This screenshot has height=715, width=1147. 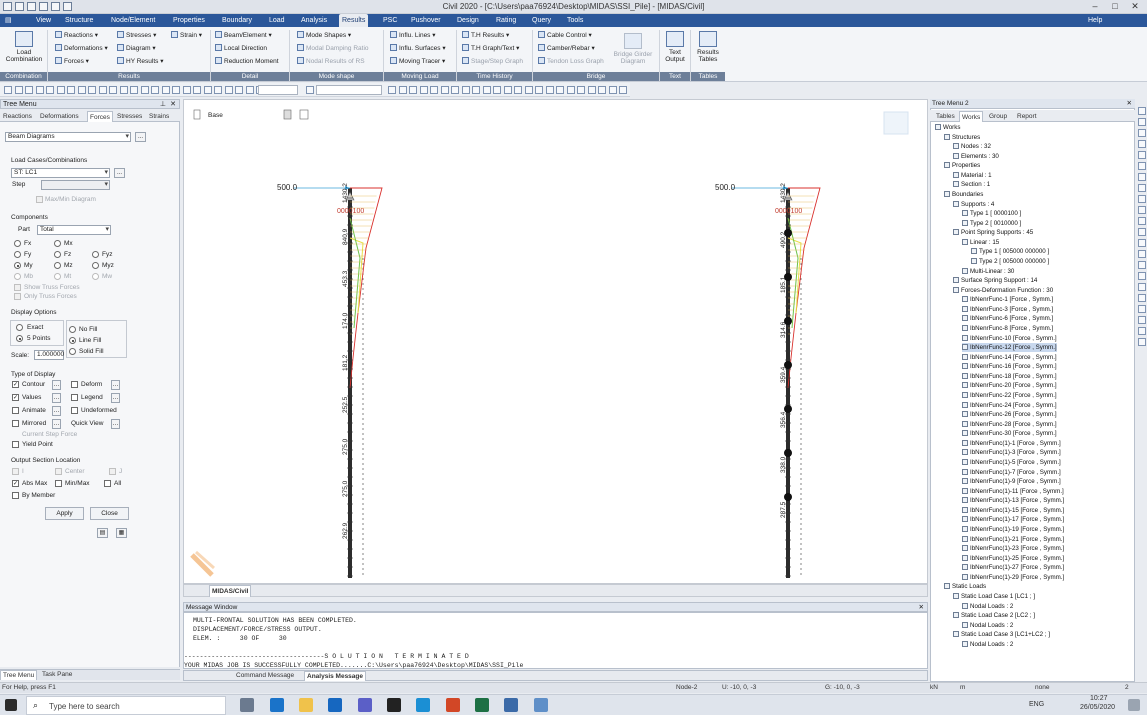 I want to click on tree-item: IbNenrFunc(1)-23 [Force , Symm.], so click(x=1013, y=548).